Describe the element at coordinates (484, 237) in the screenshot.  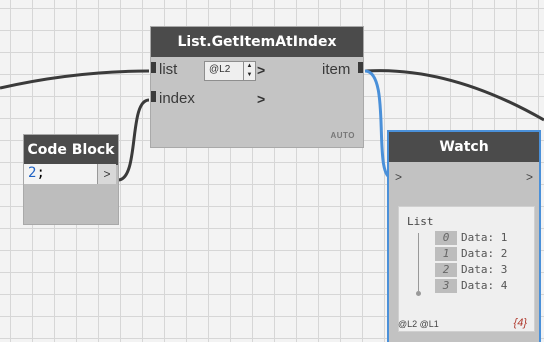
I see `list-item-value: Data: 1` at that location.